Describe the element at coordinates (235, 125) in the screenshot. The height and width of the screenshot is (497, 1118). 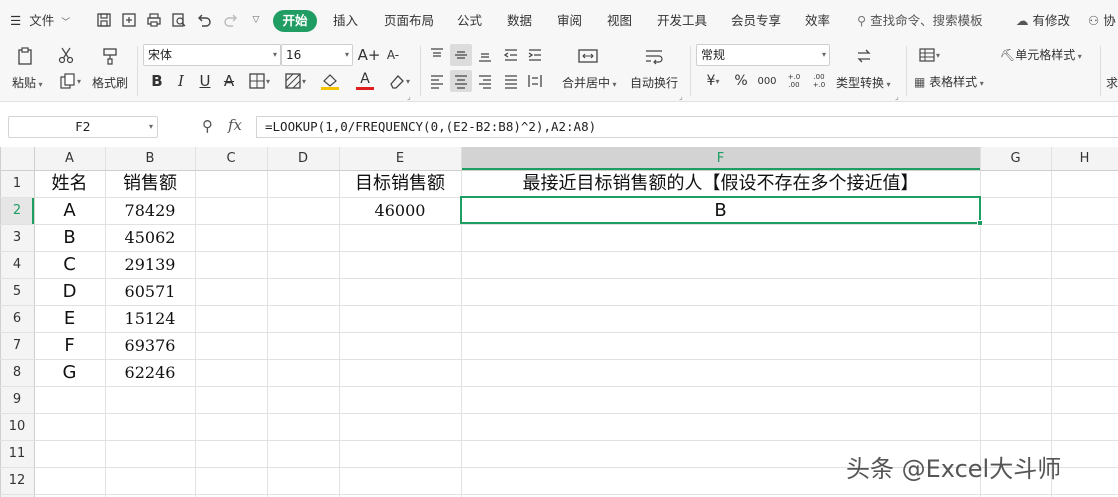
I see `insert-function-button: fx` at that location.